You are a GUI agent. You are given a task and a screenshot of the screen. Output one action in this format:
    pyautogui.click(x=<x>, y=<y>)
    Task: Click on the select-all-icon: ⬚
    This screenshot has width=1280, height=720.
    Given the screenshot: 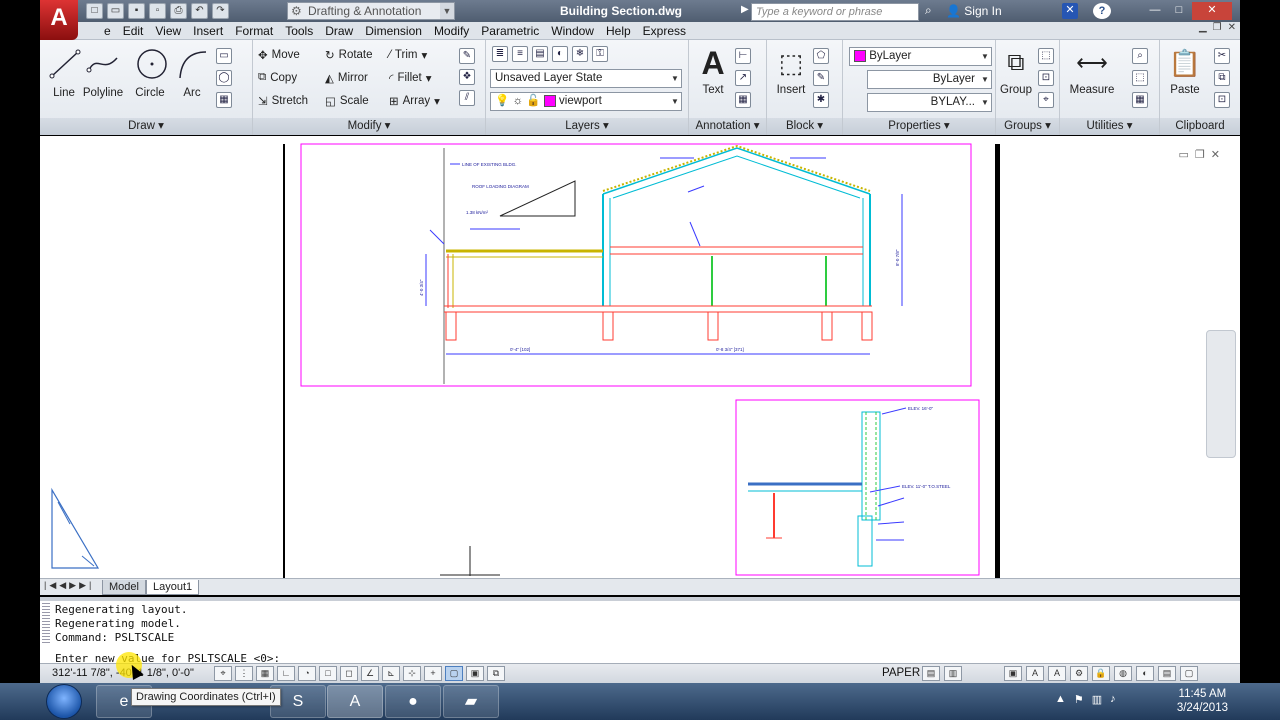 What is the action you would take?
    pyautogui.click(x=1140, y=78)
    